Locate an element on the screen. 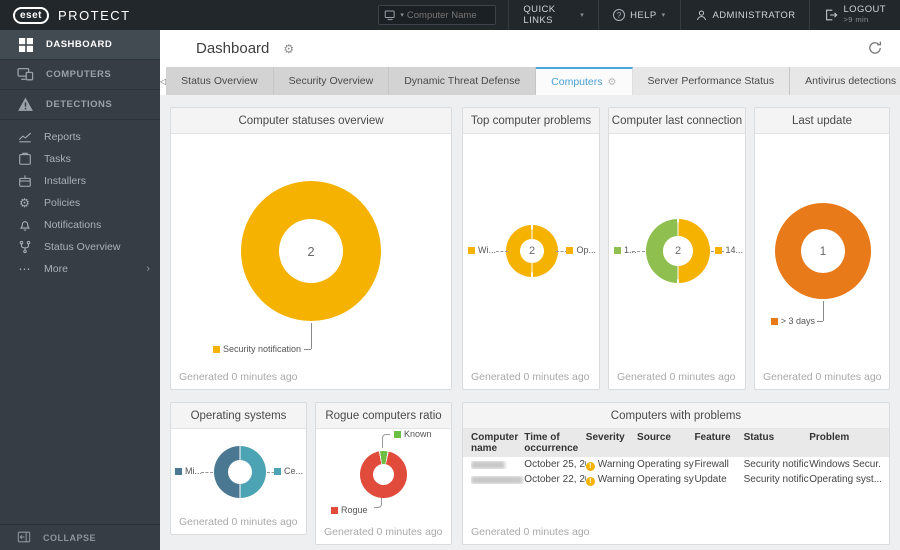  card-title: Operating systems is located at coordinates (238, 416).